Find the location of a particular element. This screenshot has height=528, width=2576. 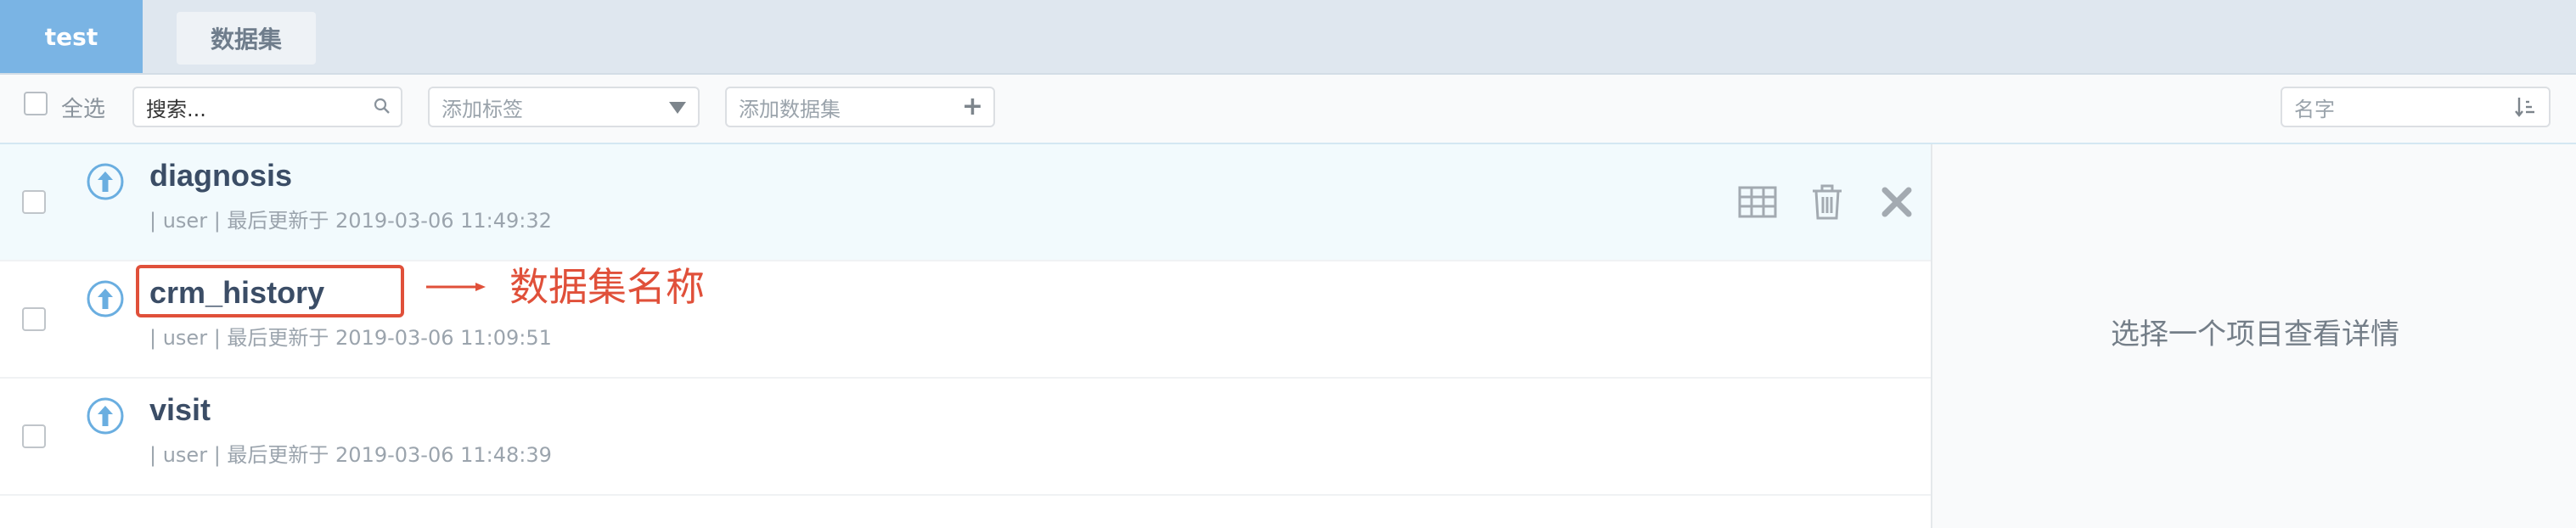

table-icon is located at coordinates (1757, 202).